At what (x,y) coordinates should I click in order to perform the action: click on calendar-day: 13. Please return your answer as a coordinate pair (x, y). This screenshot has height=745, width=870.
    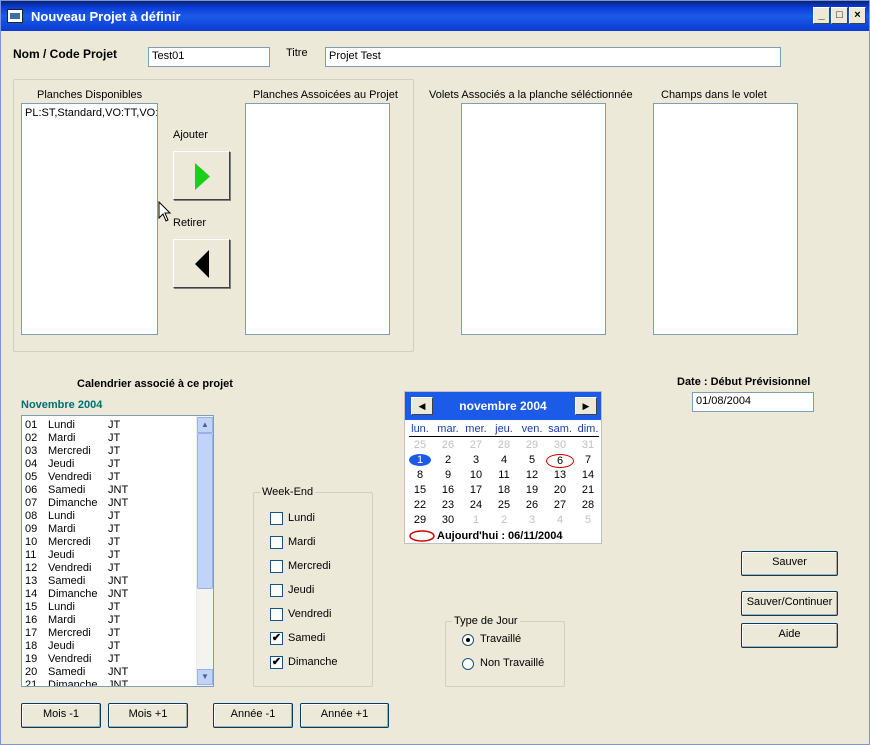
    Looking at the image, I should click on (560, 475).